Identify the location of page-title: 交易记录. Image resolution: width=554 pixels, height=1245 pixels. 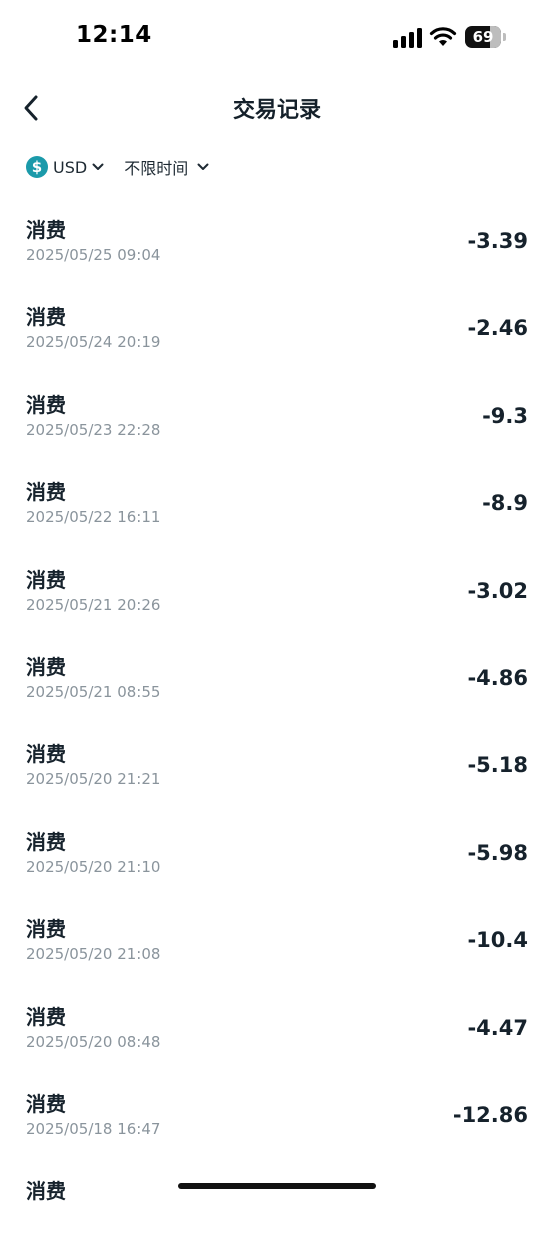
(276, 110).